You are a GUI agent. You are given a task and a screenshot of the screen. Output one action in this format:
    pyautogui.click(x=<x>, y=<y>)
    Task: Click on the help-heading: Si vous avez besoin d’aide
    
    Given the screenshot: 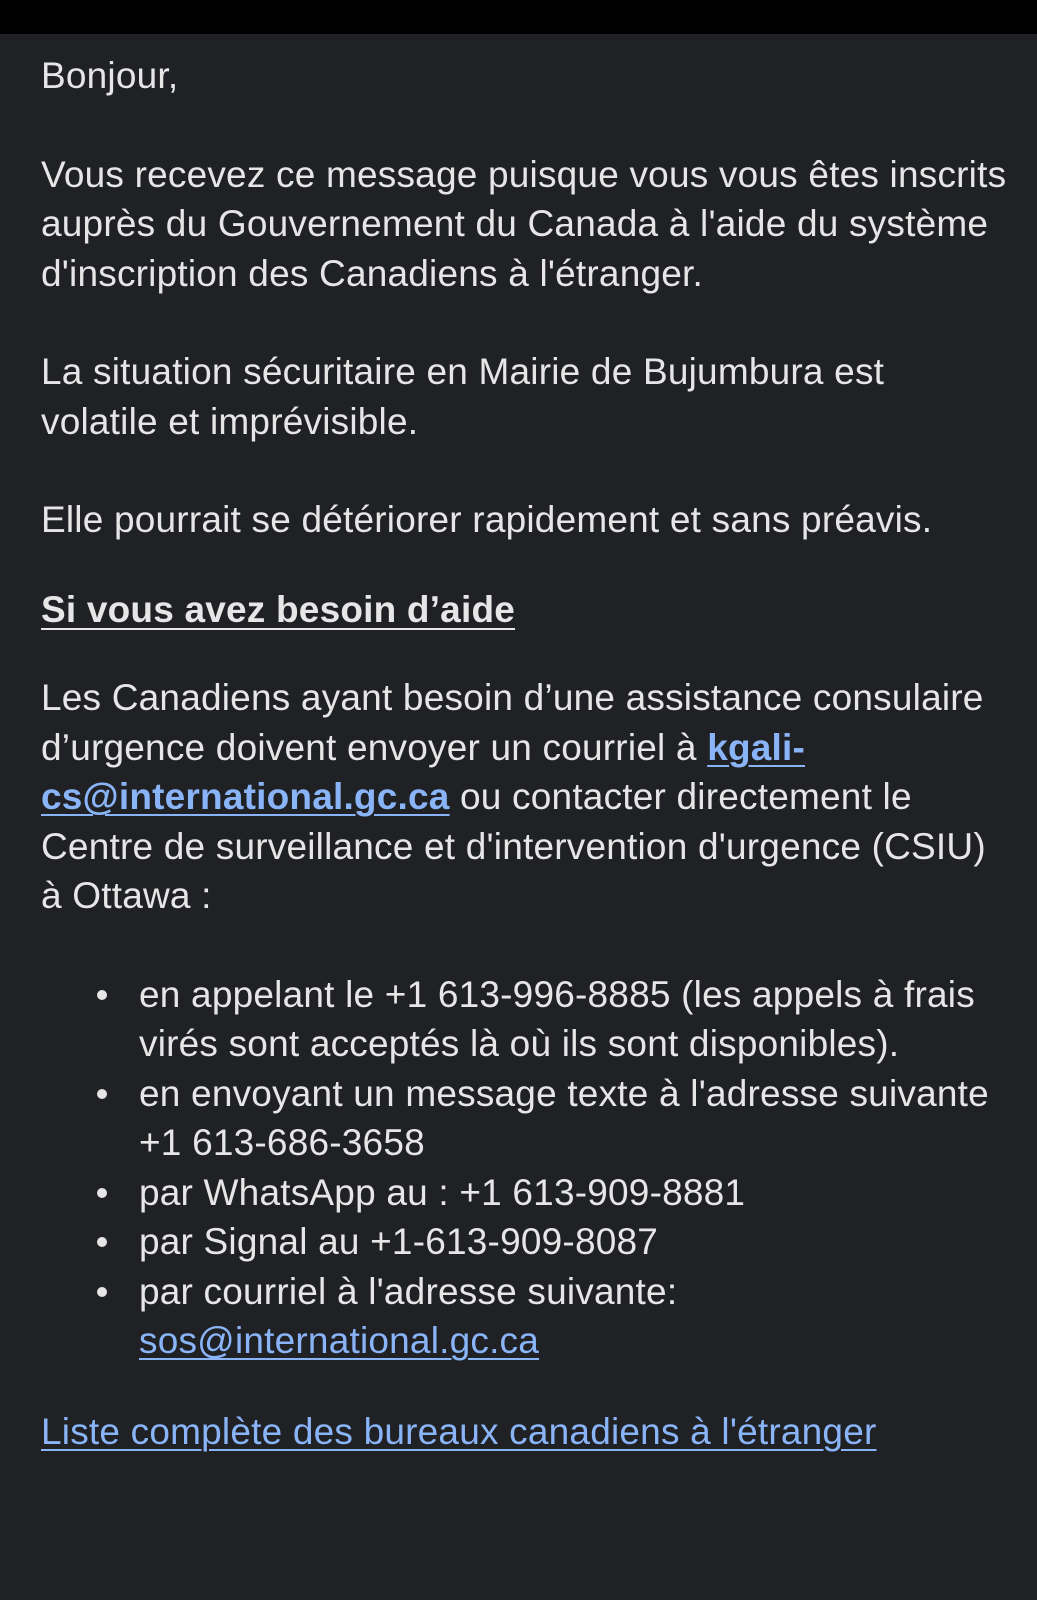 What is the action you would take?
    pyautogui.click(x=278, y=609)
    